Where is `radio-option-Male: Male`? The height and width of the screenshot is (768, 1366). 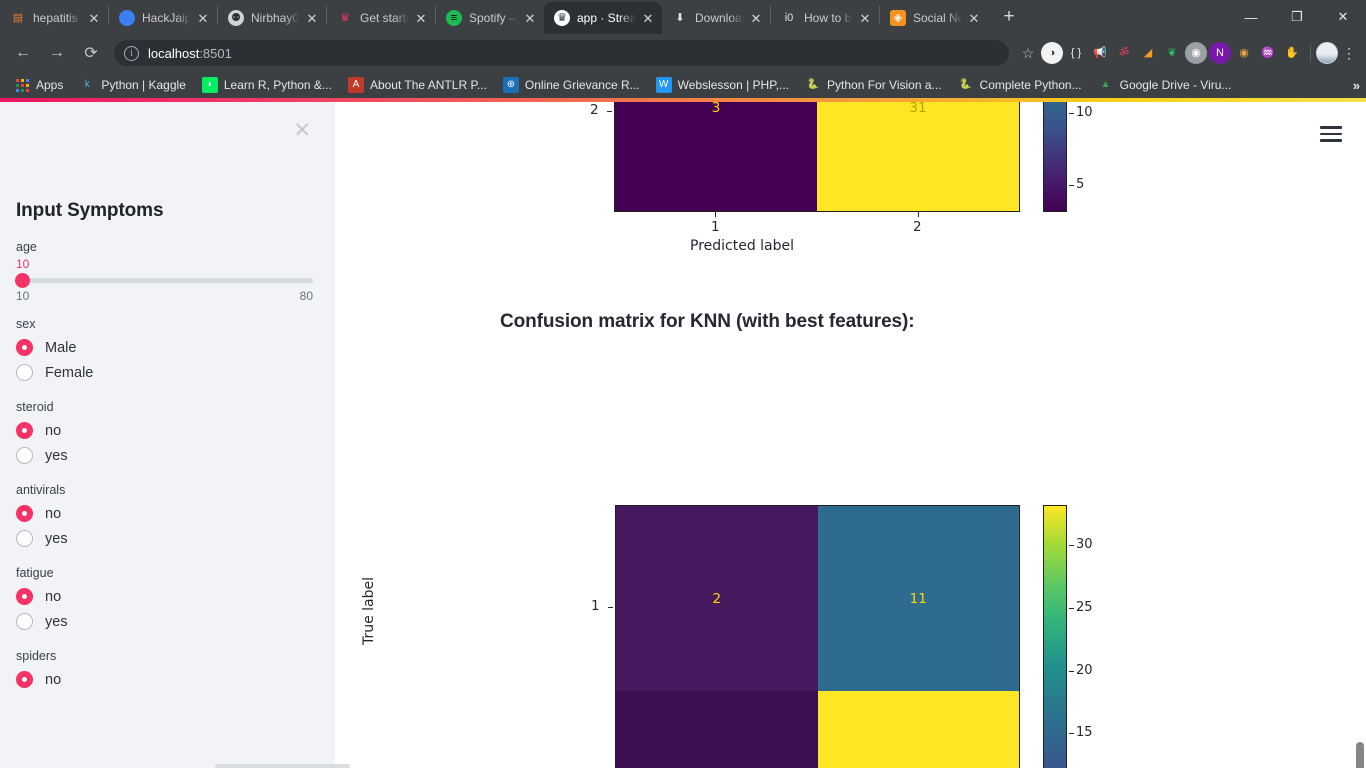
radio-option-Male: Male is located at coordinates (166, 347).